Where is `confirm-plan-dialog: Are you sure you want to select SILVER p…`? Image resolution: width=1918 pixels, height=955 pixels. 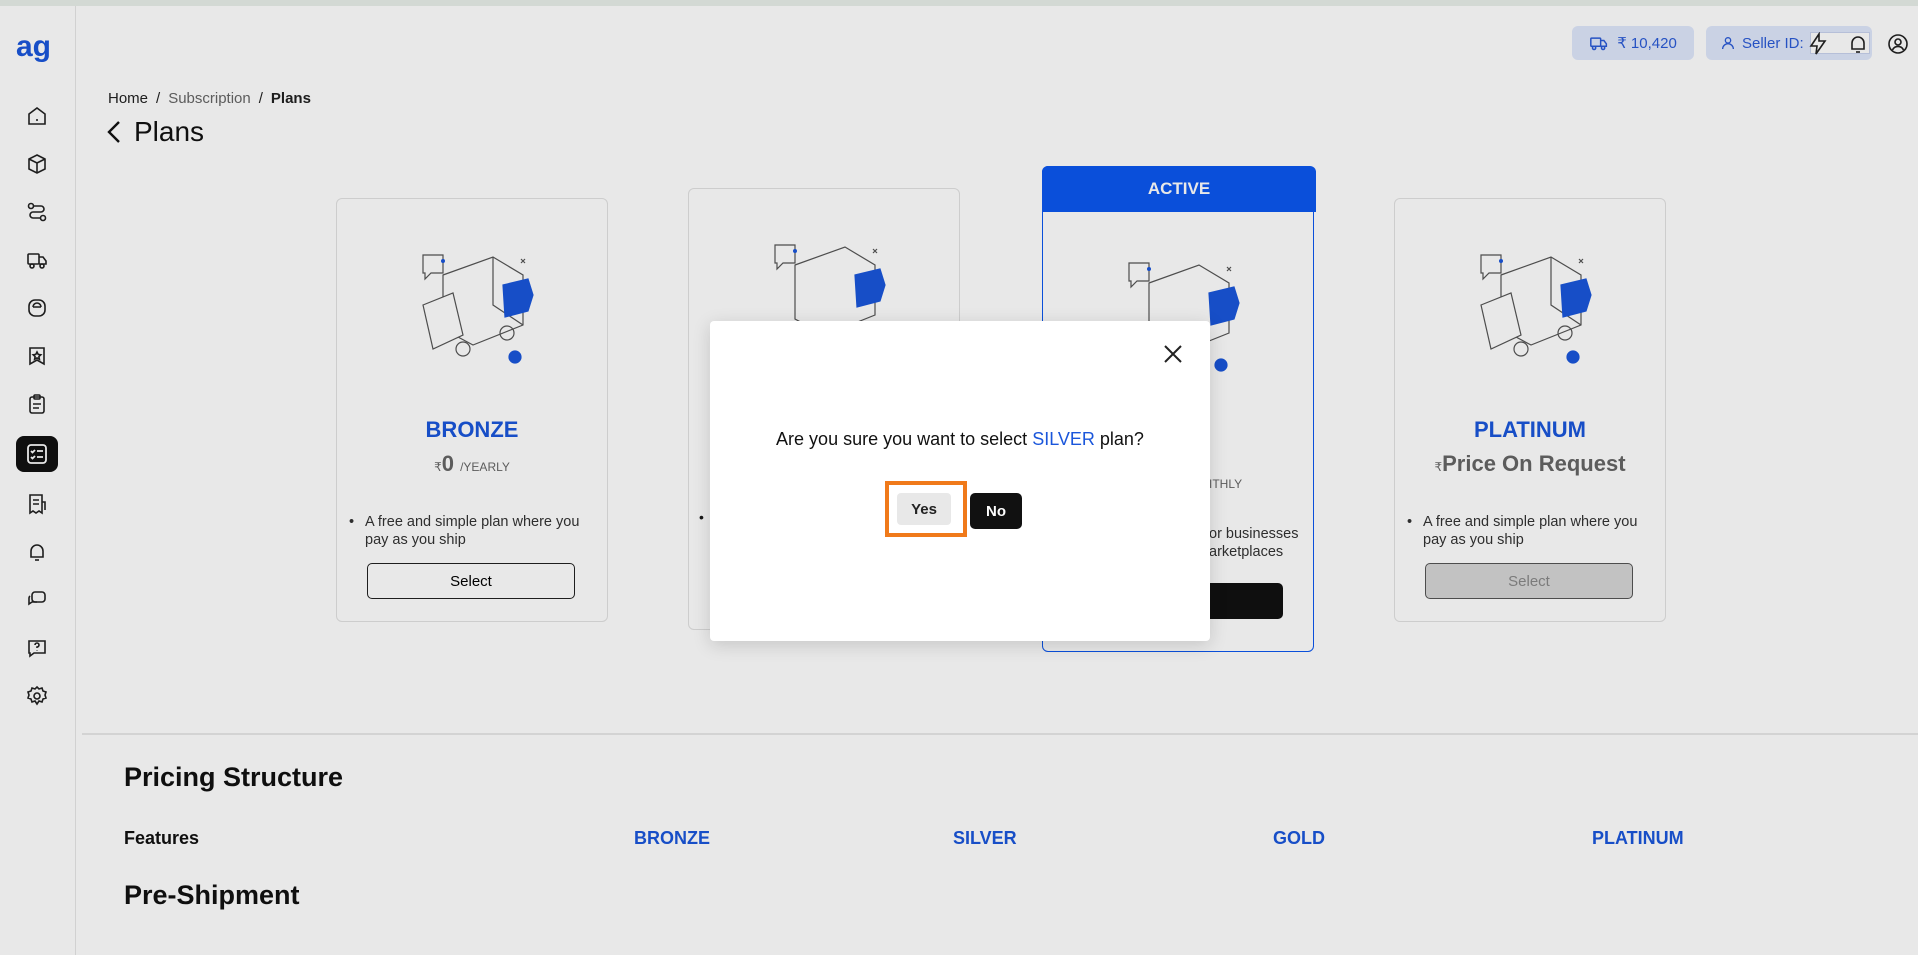 confirm-plan-dialog: Are you sure you want to select SILVER p… is located at coordinates (960, 481).